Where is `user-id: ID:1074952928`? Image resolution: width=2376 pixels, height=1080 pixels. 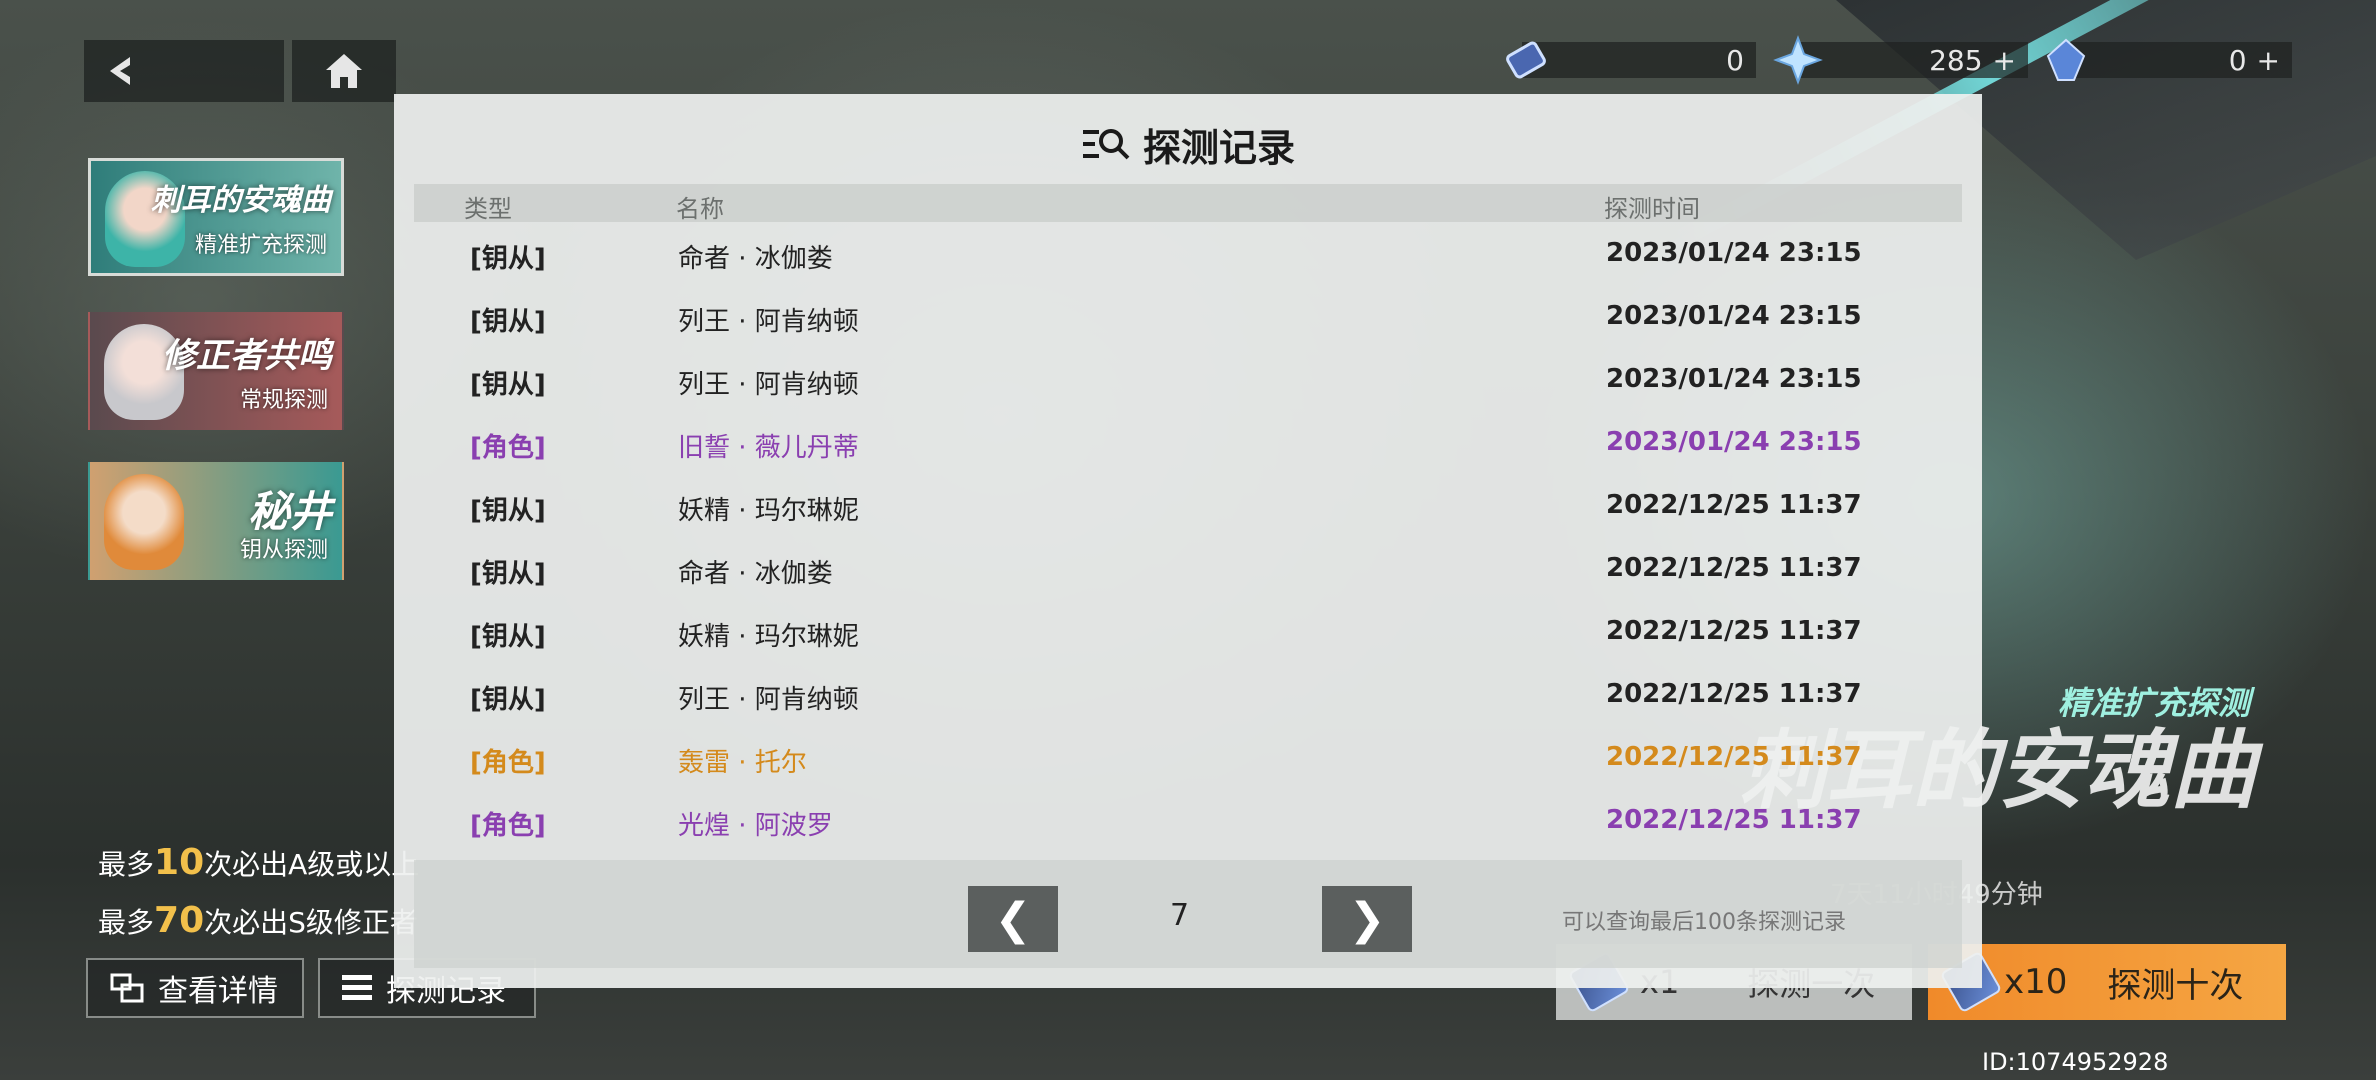 user-id: ID:1074952928 is located at coordinates (2075, 1062).